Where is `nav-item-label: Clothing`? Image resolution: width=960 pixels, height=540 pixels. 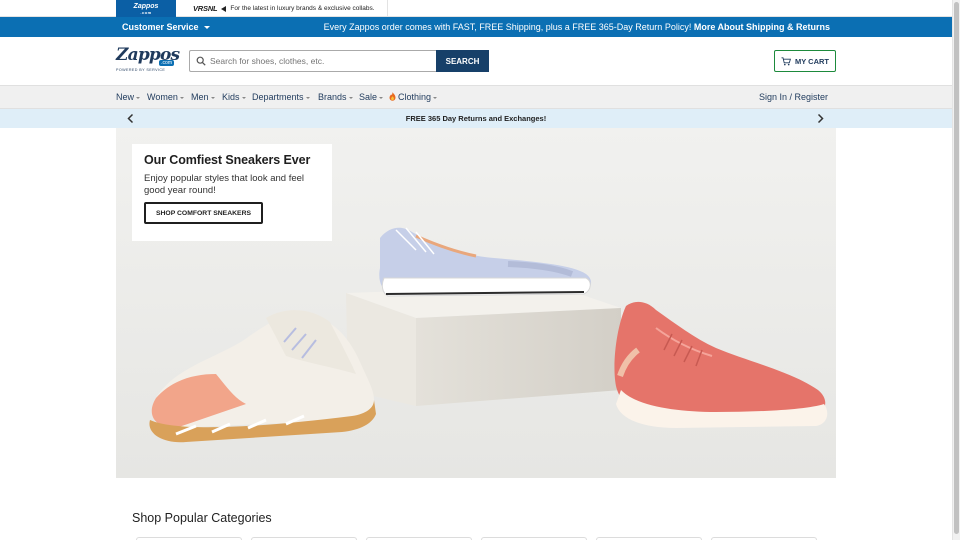
nav-item-label: Clothing is located at coordinates (415, 97).